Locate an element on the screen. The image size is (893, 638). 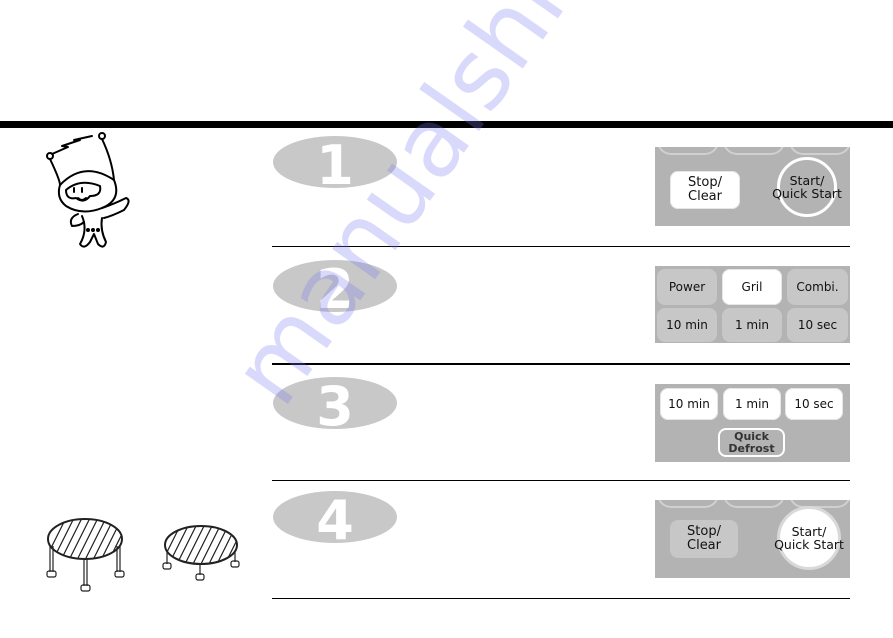
low-rack-icon is located at coordinates (201, 553).